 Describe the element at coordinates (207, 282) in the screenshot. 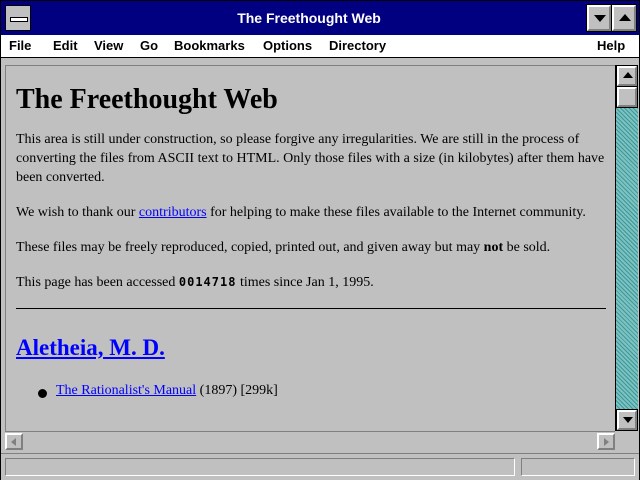

I see `access-counter: 0014718` at that location.